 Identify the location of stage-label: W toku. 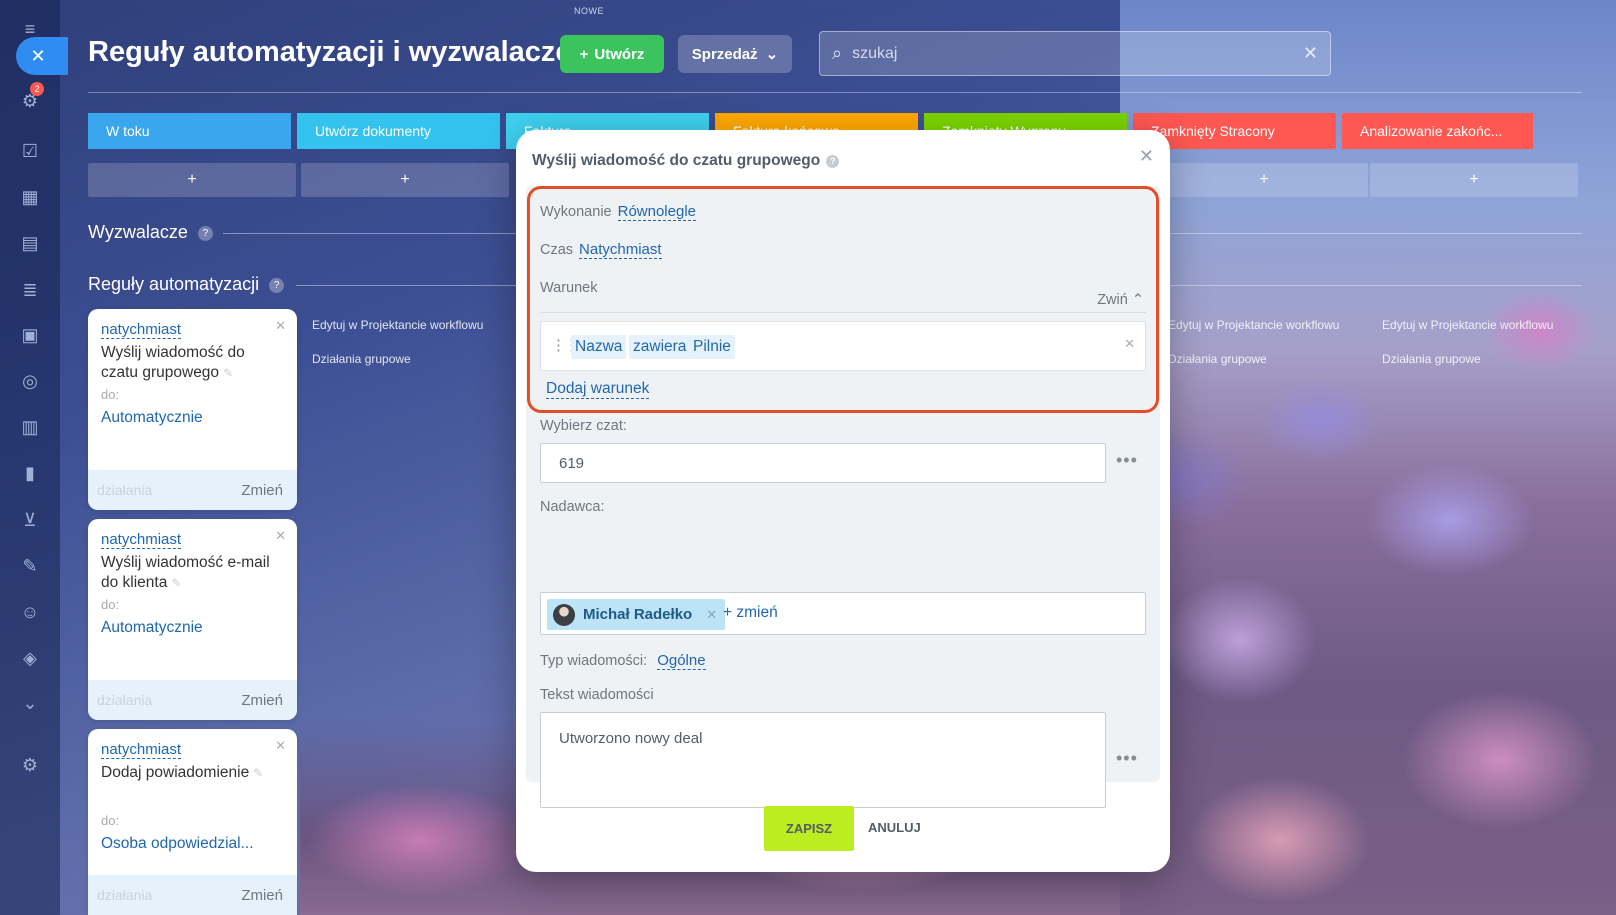
(128, 131).